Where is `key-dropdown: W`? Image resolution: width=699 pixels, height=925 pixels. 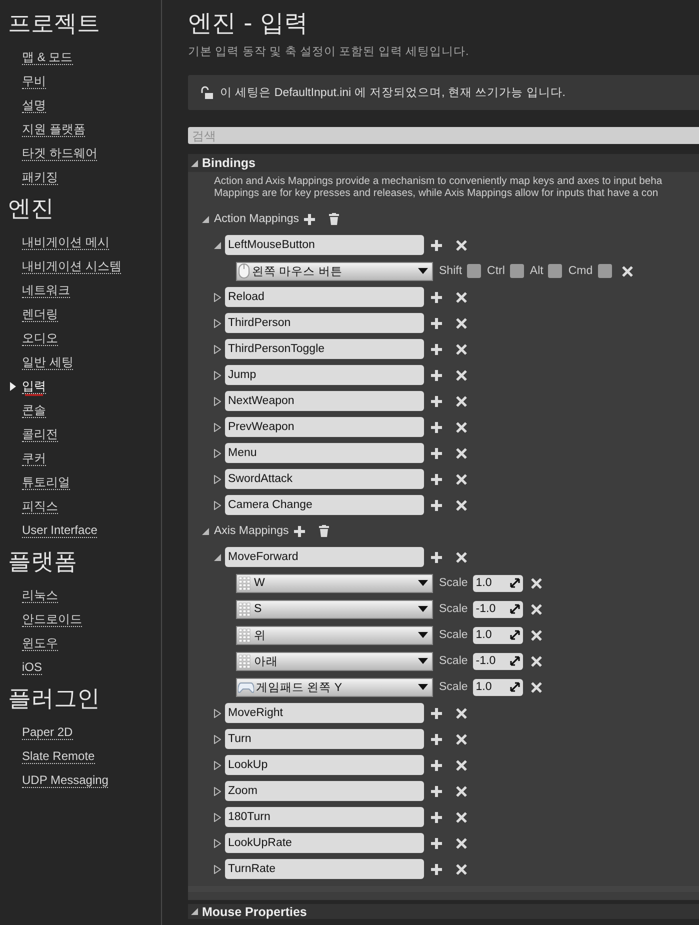 key-dropdown: W is located at coordinates (334, 583).